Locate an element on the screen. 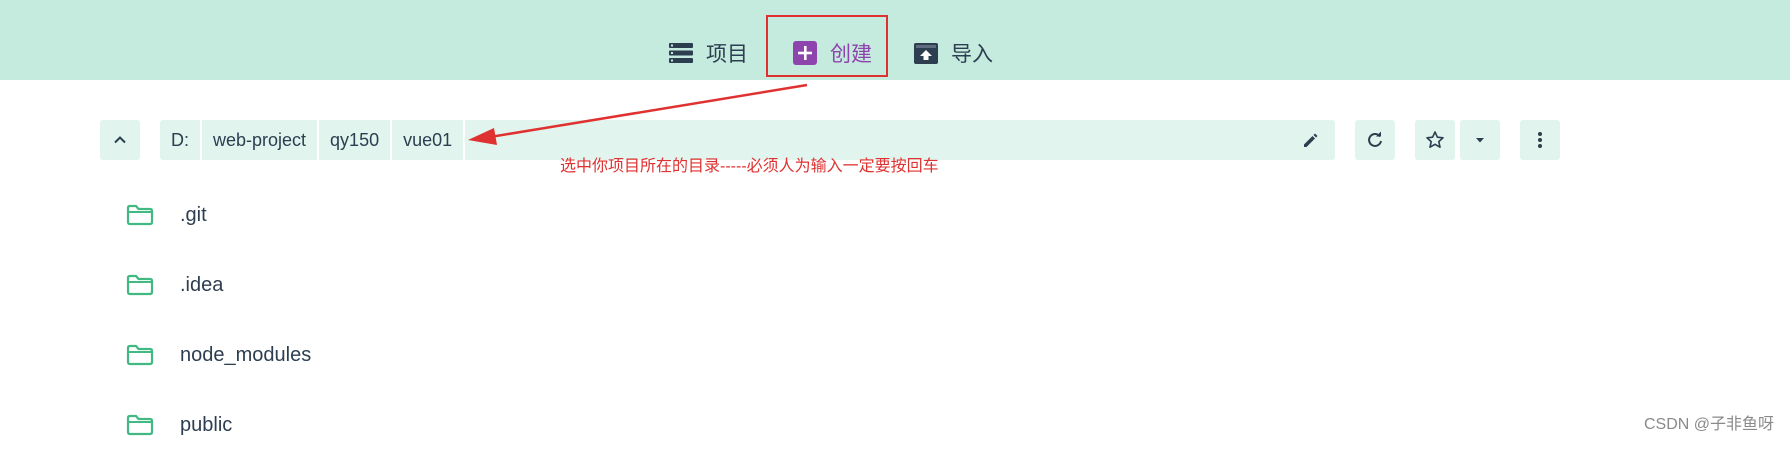 The width and height of the screenshot is (1790, 460). nav-item-import: 导入 is located at coordinates (953, 53).